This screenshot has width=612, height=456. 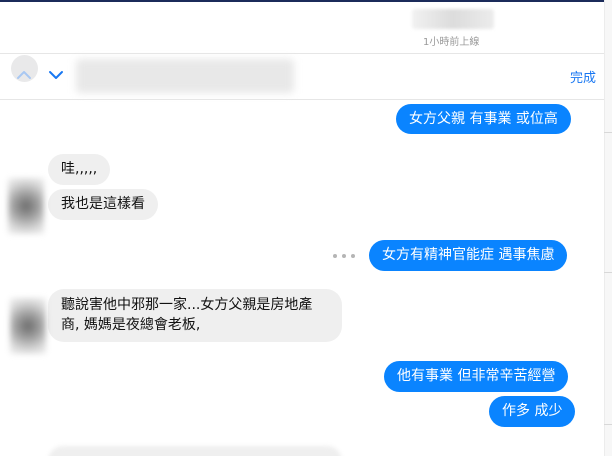 I want to click on contact-name-redacted, so click(x=453, y=19).